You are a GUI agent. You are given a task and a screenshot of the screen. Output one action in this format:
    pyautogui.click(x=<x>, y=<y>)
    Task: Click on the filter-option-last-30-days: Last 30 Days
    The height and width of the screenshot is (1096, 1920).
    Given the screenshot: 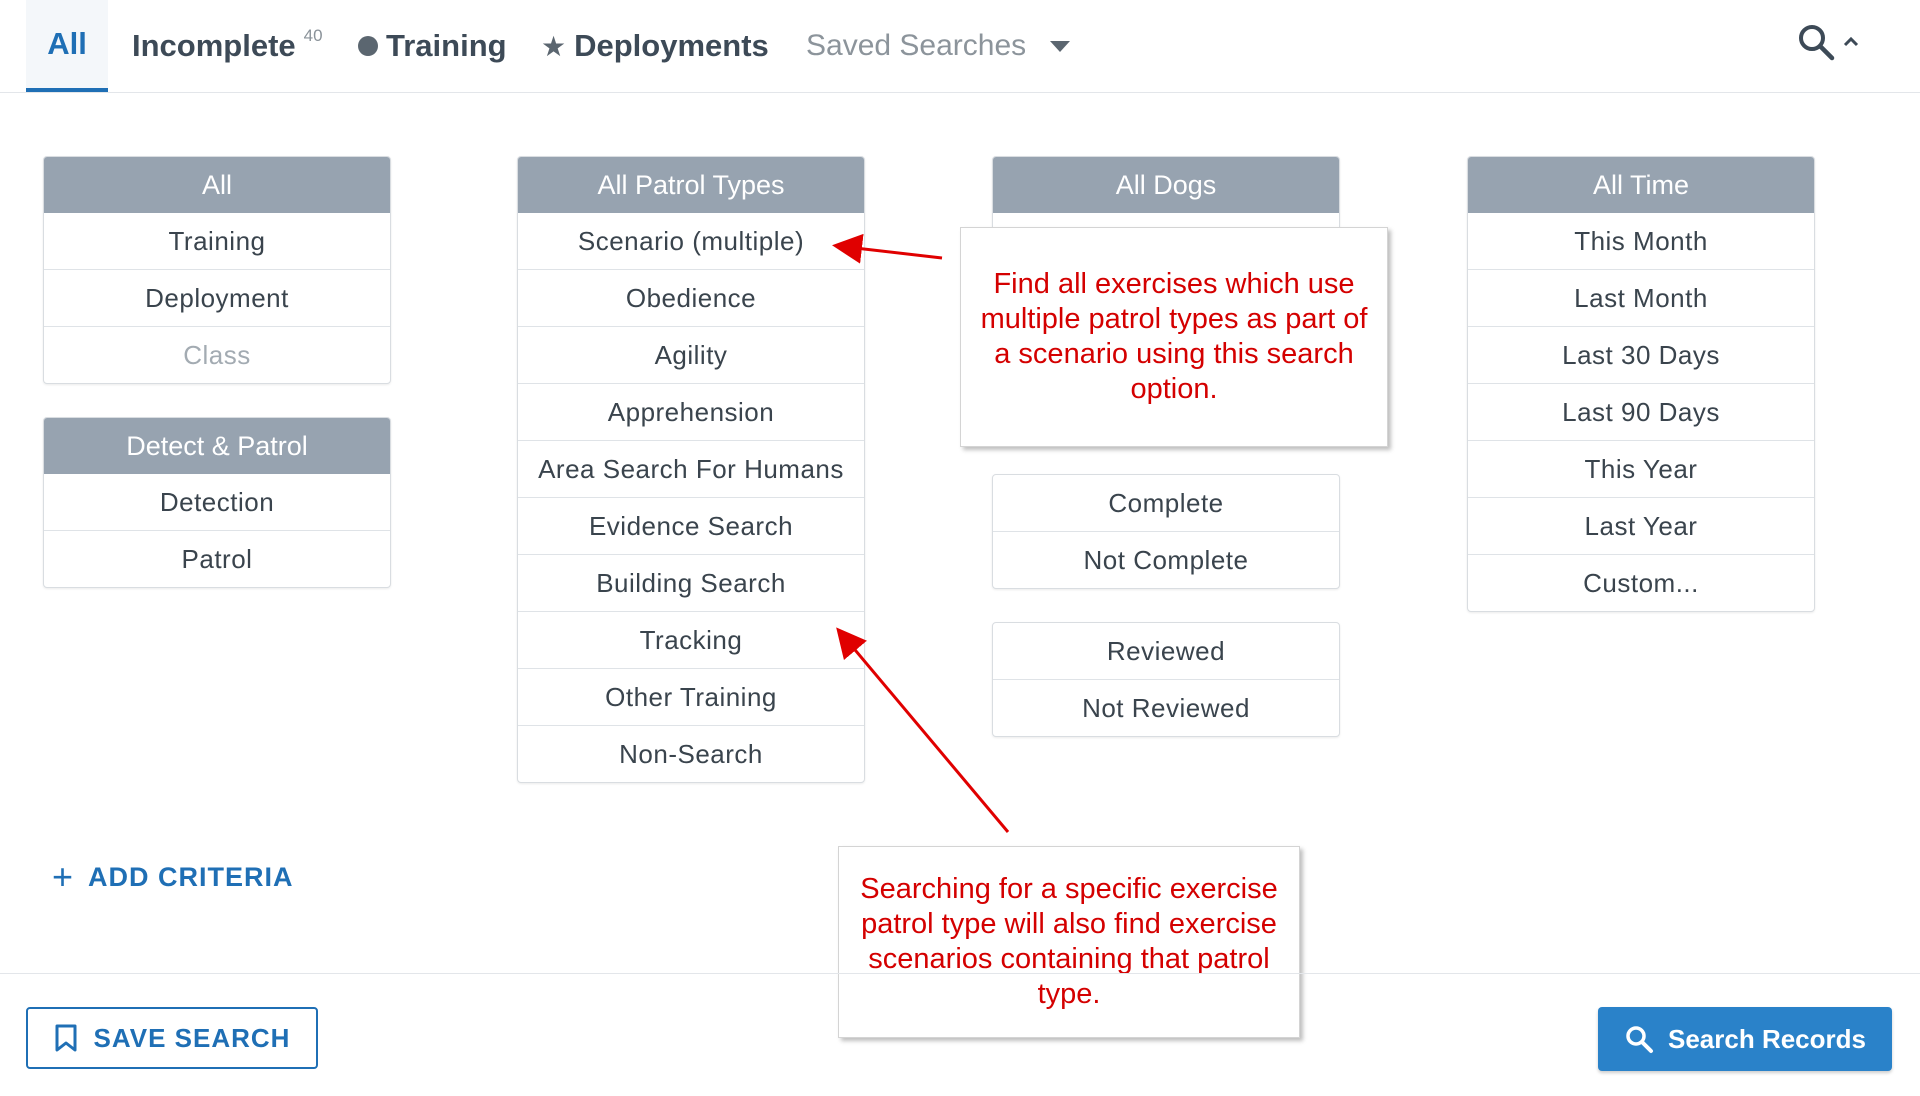 What is the action you would take?
    pyautogui.click(x=1641, y=354)
    